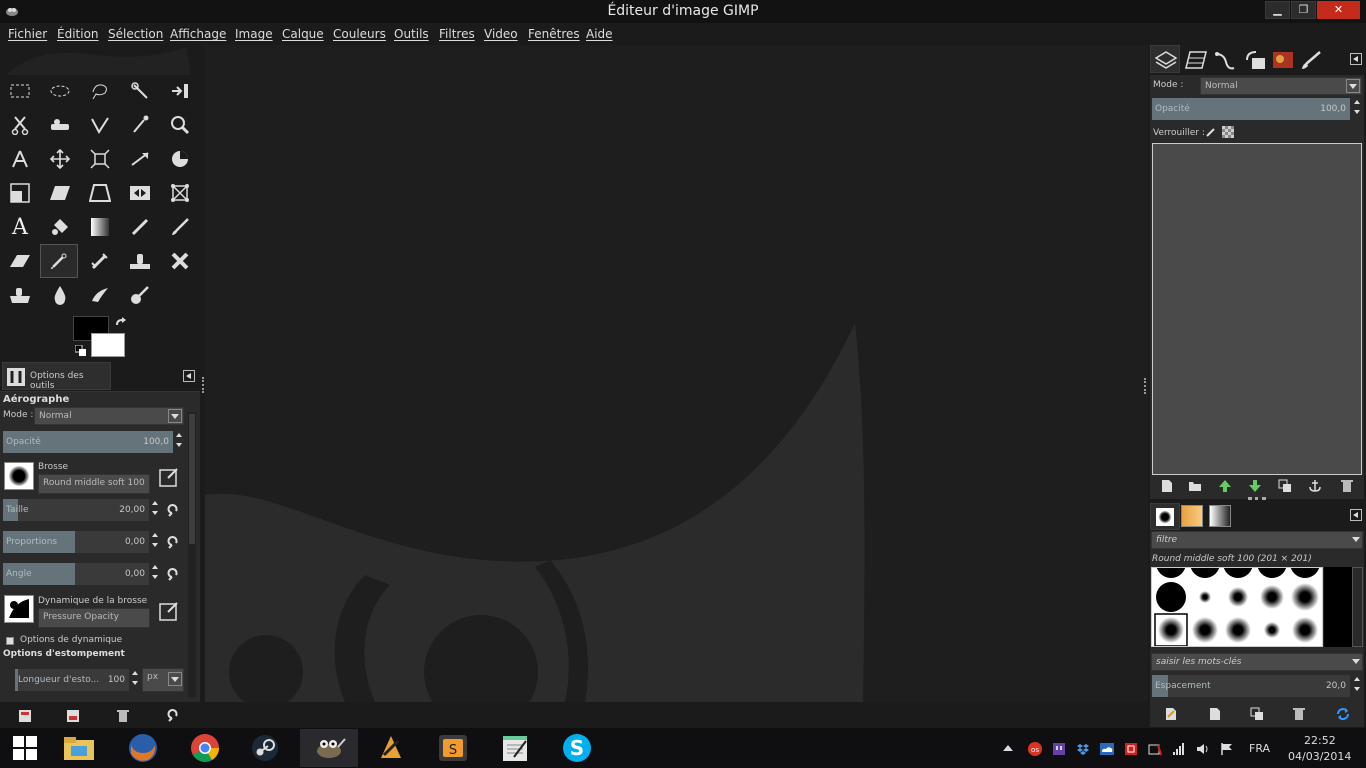 Image resolution: width=1366 pixels, height=768 pixels. I want to click on background-color-swatch, so click(108, 345).